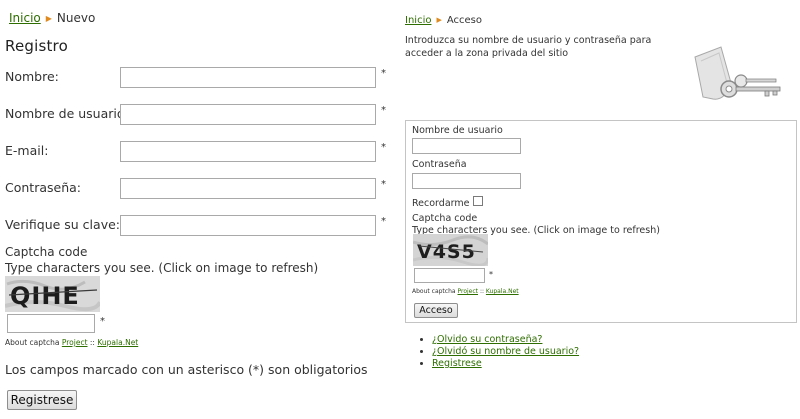  I want to click on name-row: Nombre: *, so click(200, 78).